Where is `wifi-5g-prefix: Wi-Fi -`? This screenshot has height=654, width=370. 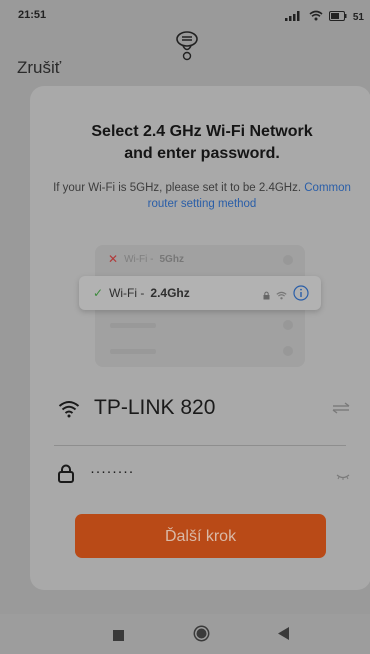
wifi-5g-prefix: Wi-Fi - is located at coordinates (139, 259).